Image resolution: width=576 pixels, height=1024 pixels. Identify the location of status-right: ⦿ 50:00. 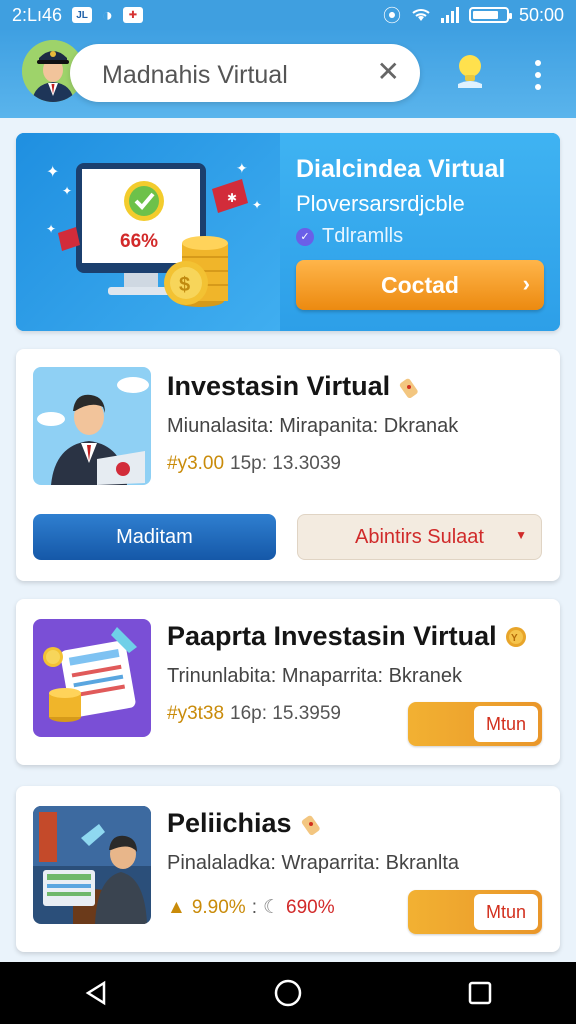
(473, 15).